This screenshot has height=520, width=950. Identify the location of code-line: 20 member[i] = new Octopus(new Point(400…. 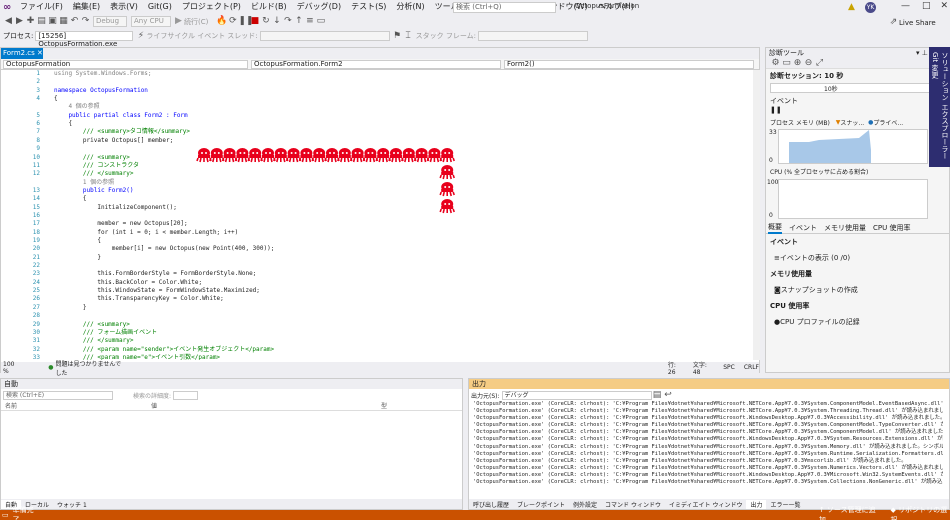
(378, 249).